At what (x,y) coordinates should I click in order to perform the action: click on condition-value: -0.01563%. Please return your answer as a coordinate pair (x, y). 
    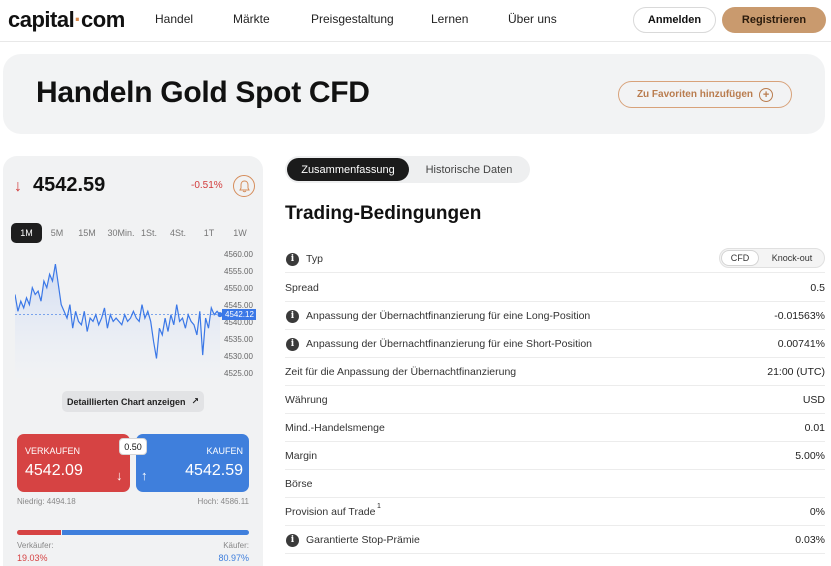
    Looking at the image, I should click on (799, 316).